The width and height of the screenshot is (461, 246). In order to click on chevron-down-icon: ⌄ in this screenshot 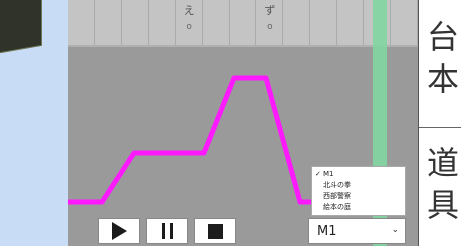, I will do `click(395, 230)`.